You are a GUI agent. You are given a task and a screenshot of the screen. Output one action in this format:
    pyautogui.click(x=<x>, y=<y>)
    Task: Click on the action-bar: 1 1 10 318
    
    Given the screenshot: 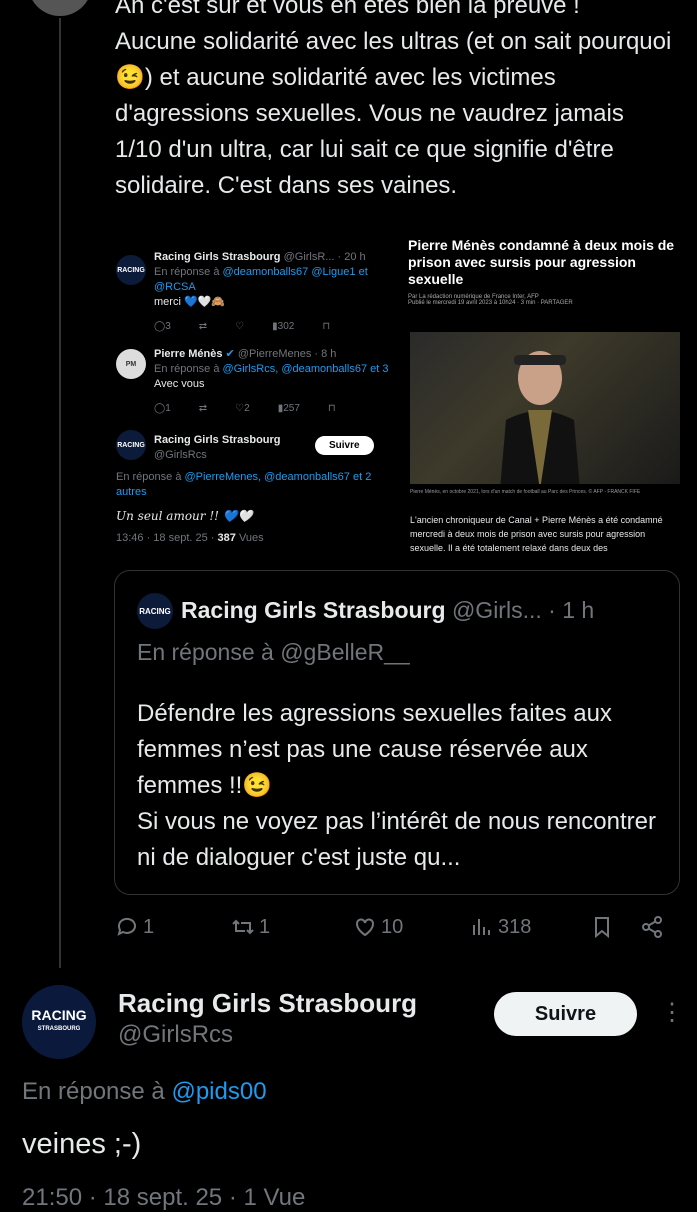 What is the action you would take?
    pyautogui.click(x=395, y=931)
    